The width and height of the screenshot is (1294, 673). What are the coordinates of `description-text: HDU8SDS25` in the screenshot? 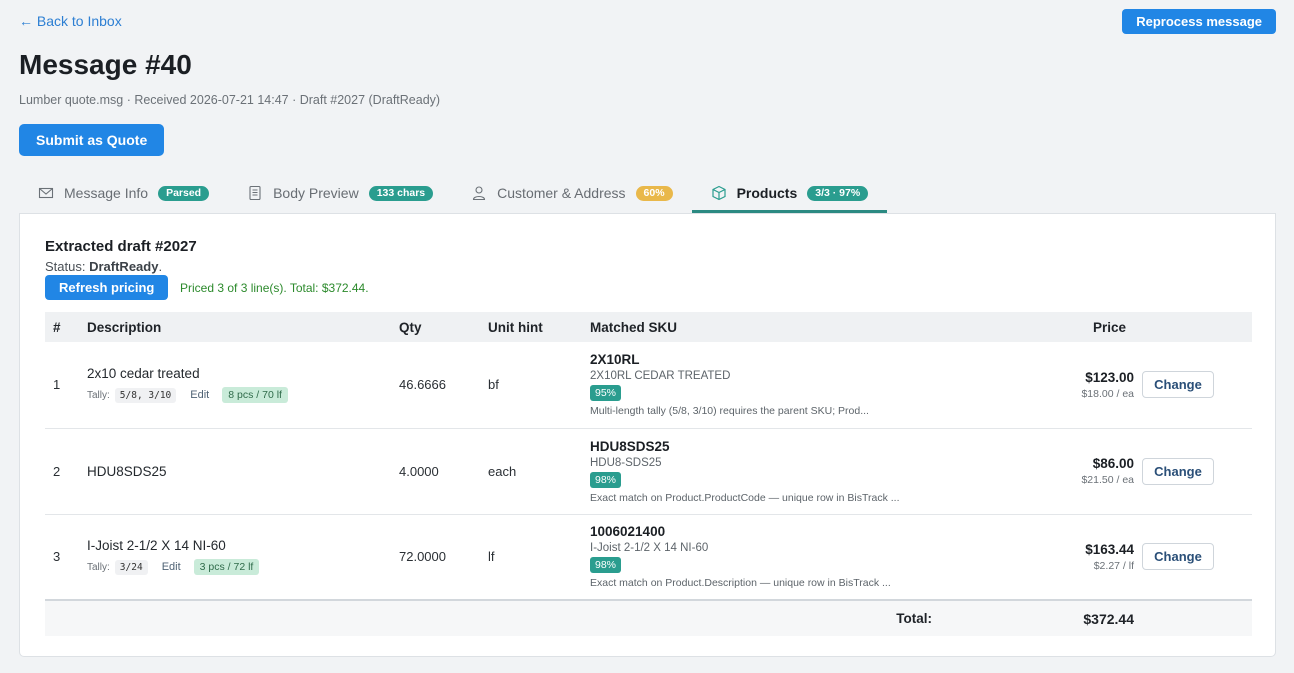 It's located at (127, 471).